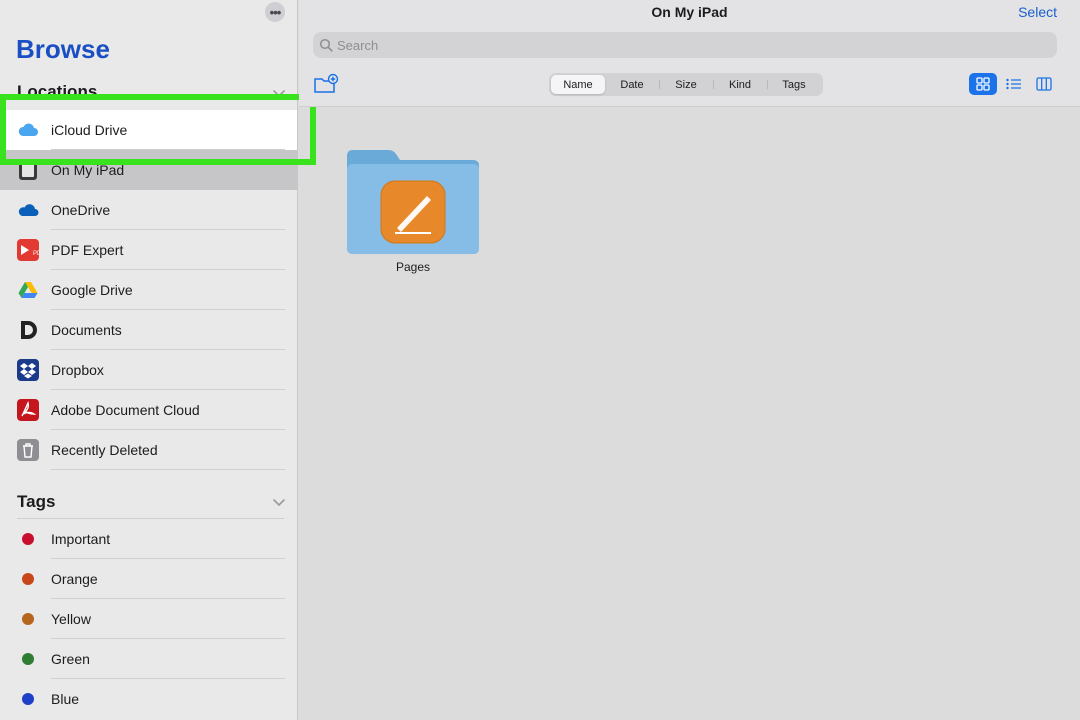 This screenshot has width=1080, height=720. What do you see at coordinates (148, 370) in the screenshot?
I see `sidebar-item-dropbox: Dropbox` at bounding box center [148, 370].